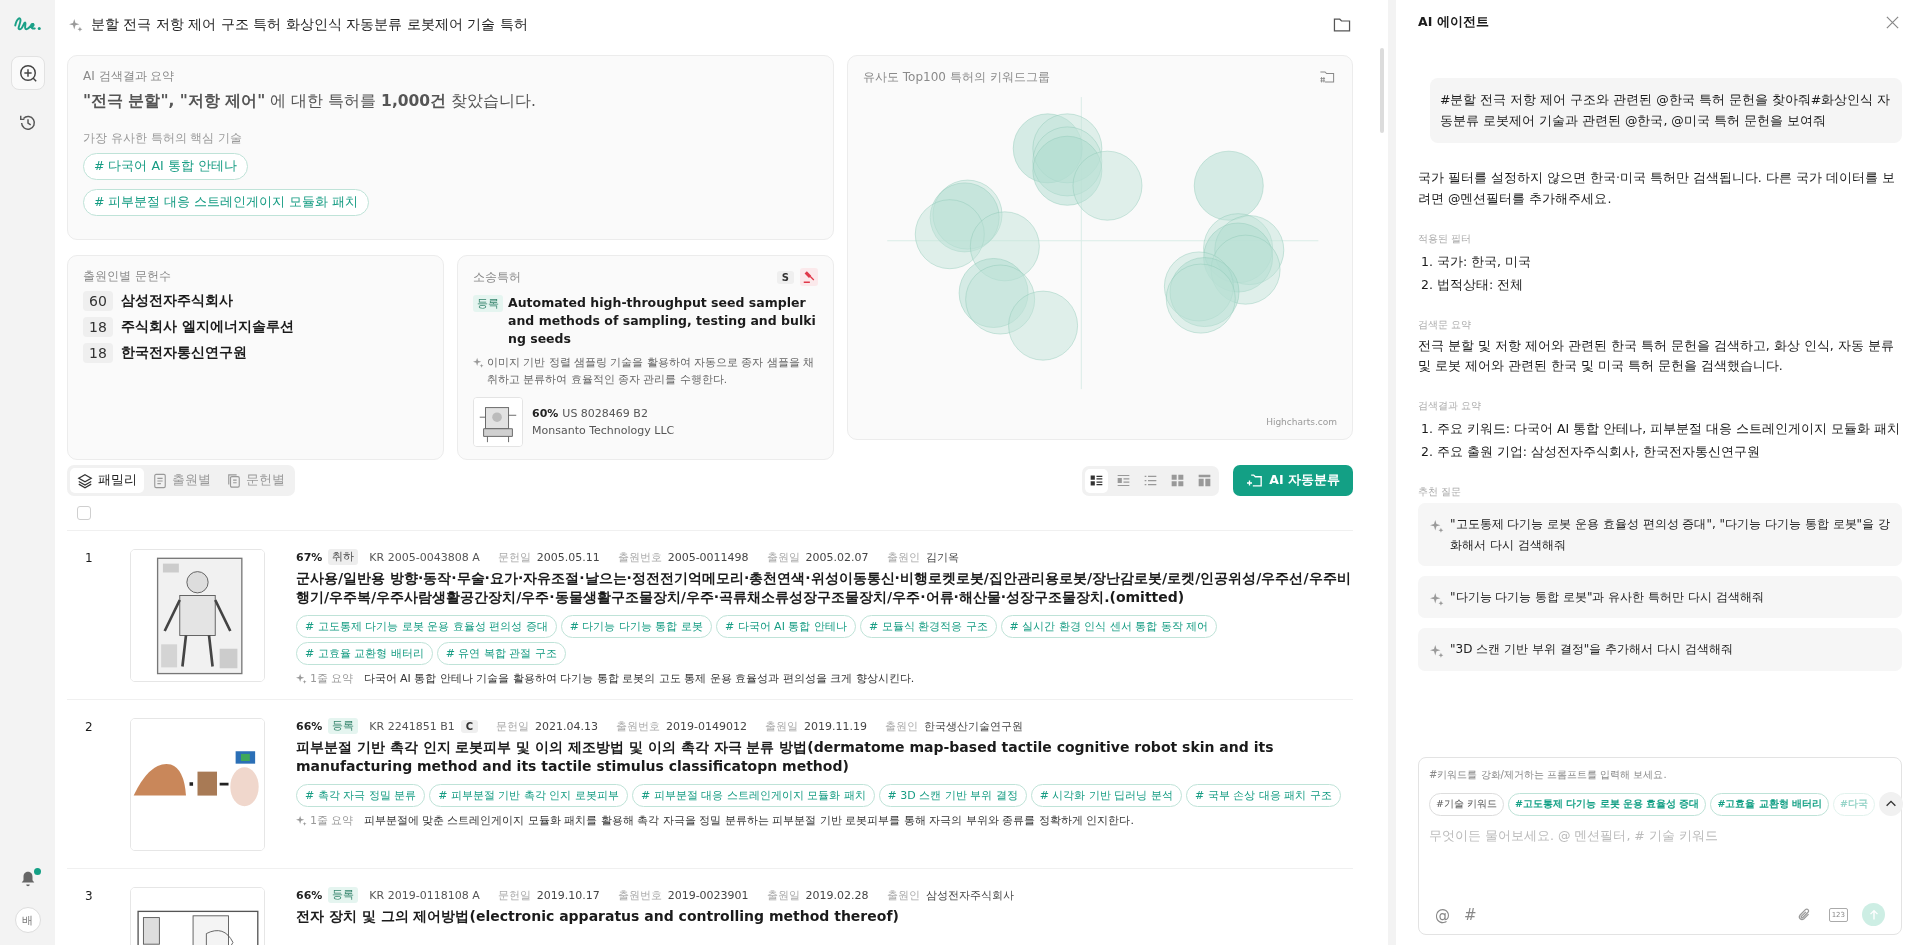  I want to click on status-badge: 취하, so click(343, 557).